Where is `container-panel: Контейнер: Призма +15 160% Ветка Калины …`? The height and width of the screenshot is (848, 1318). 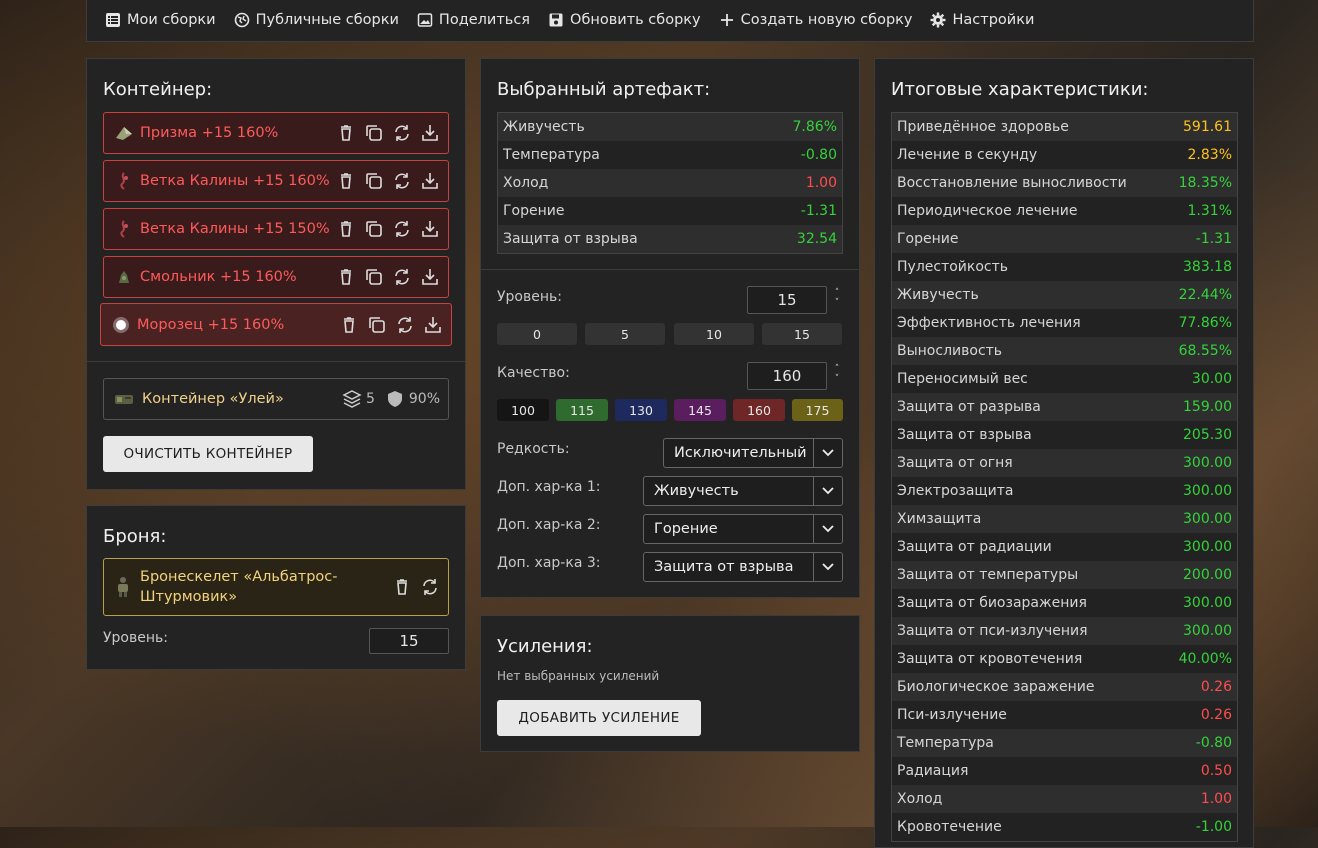 container-panel: Контейнер: Призма +15 160% Ветка Калины … is located at coordinates (276, 274).